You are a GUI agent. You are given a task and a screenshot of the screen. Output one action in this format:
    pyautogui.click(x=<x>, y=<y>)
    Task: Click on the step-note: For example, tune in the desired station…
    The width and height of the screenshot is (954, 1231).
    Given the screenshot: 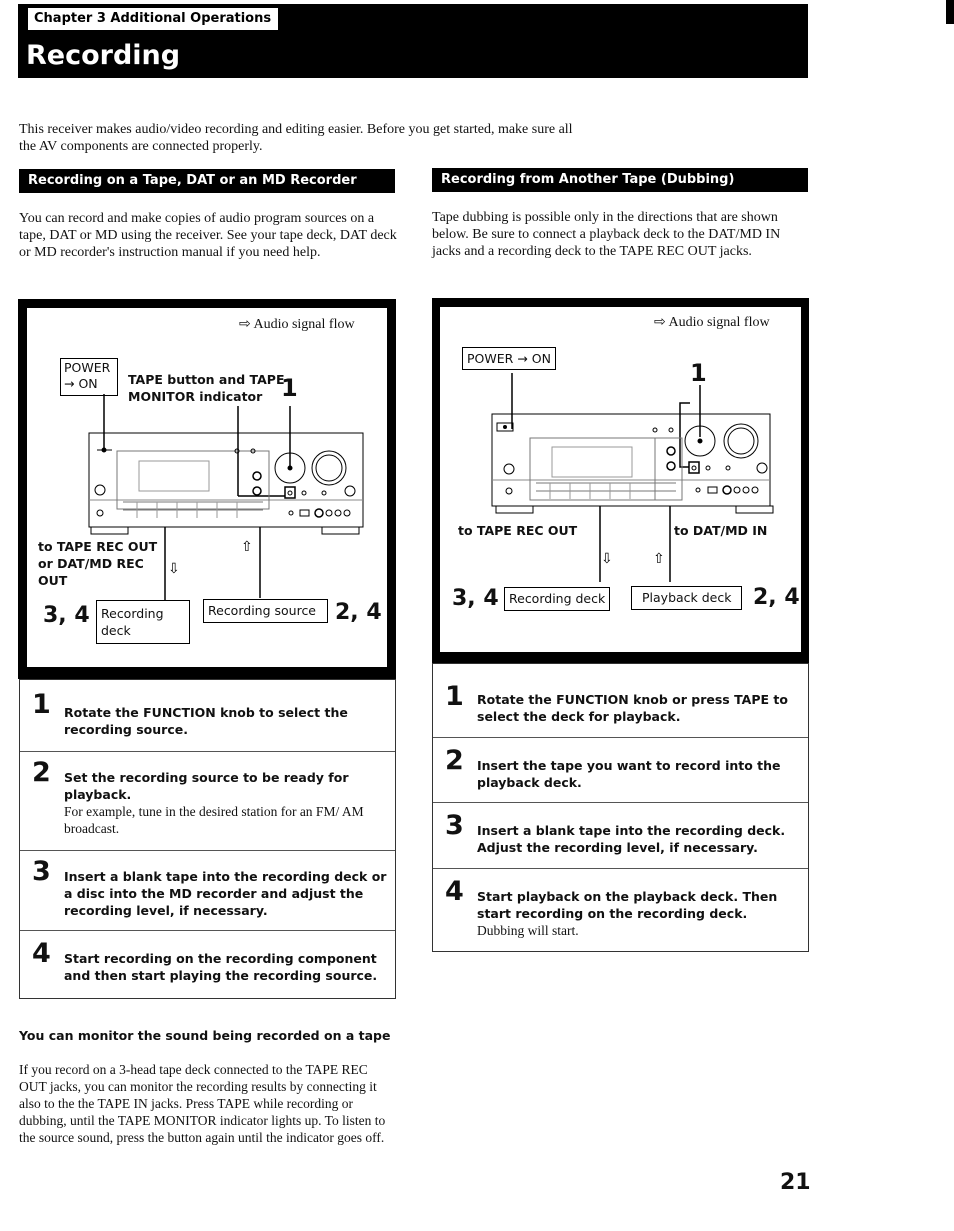 What is the action you would take?
    pyautogui.click(x=214, y=820)
    